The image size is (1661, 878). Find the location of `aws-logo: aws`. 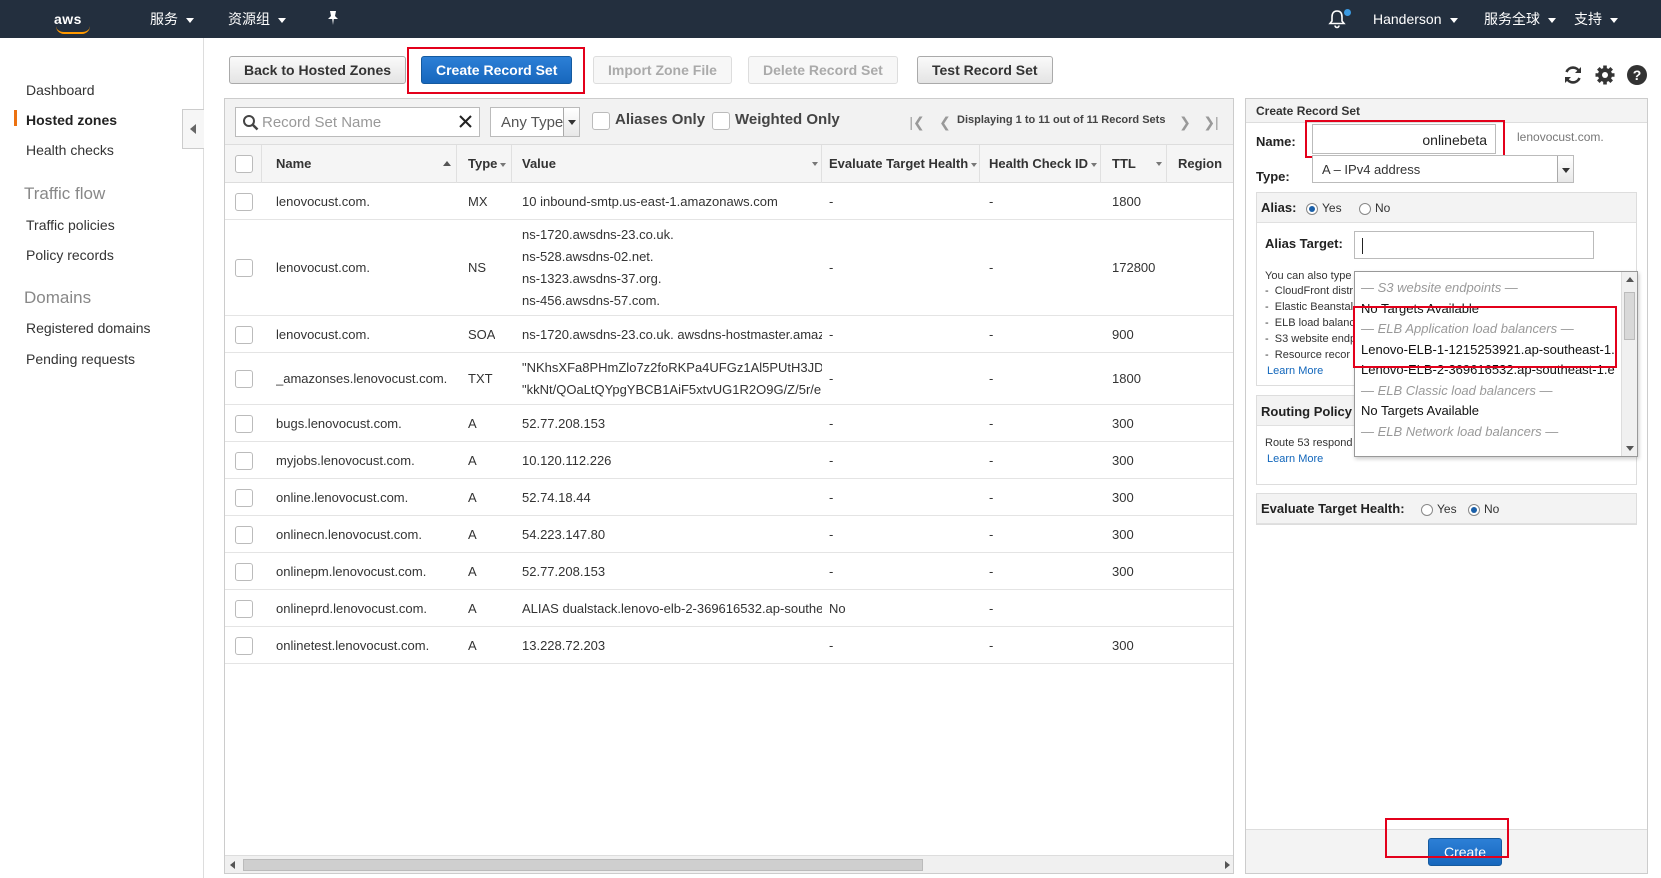

aws-logo: aws is located at coordinates (72, 19).